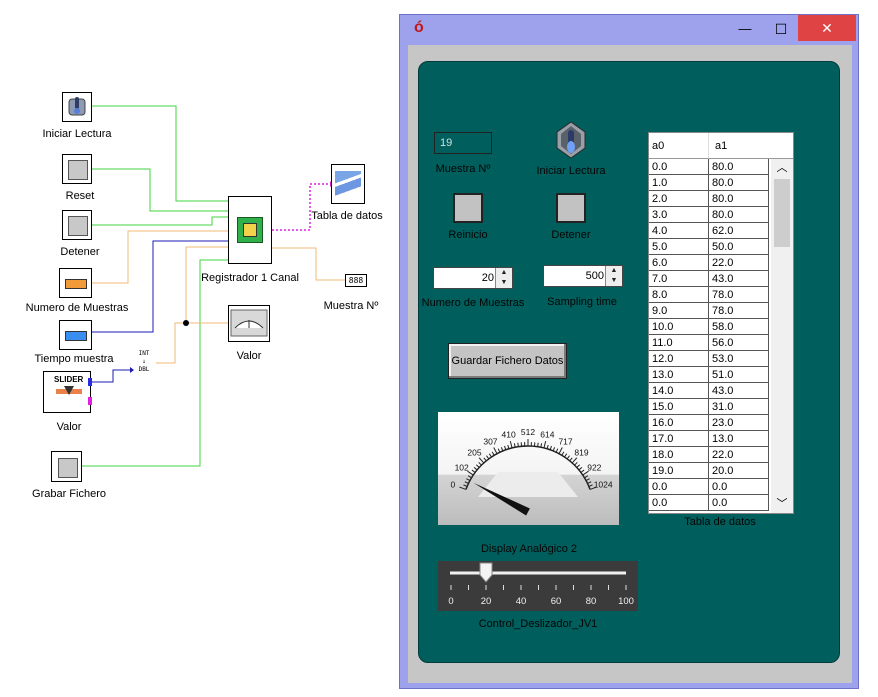  I want to click on table-cell: 3.0, so click(679, 215).